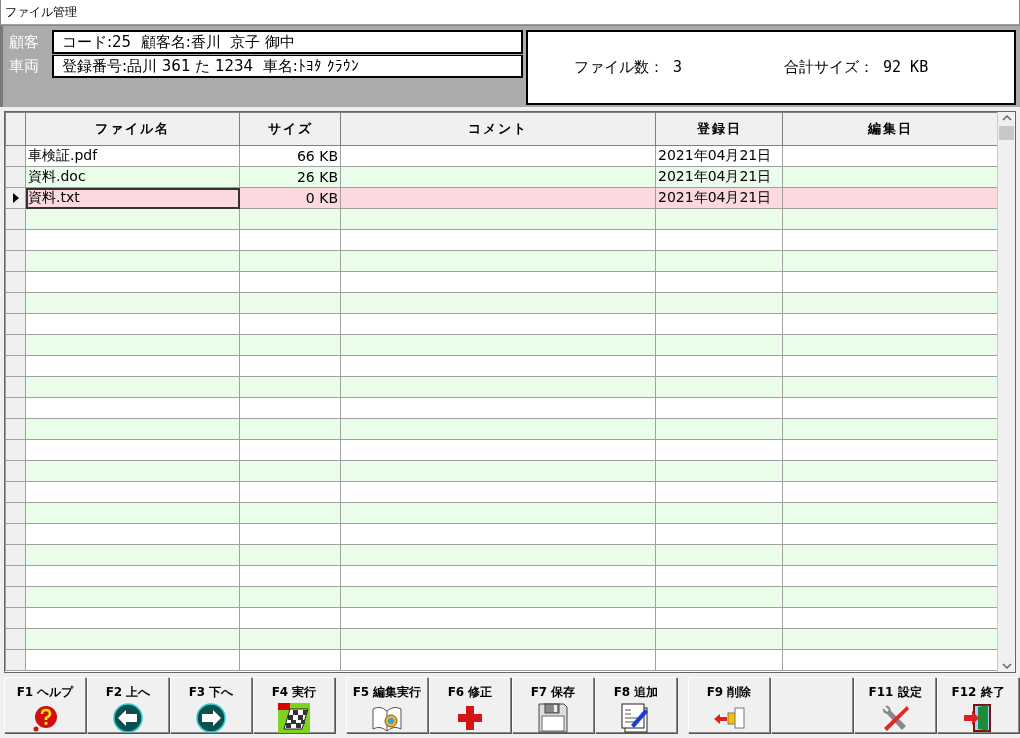 This screenshot has height=738, width=1020. I want to click on cross-icon, so click(470, 717).